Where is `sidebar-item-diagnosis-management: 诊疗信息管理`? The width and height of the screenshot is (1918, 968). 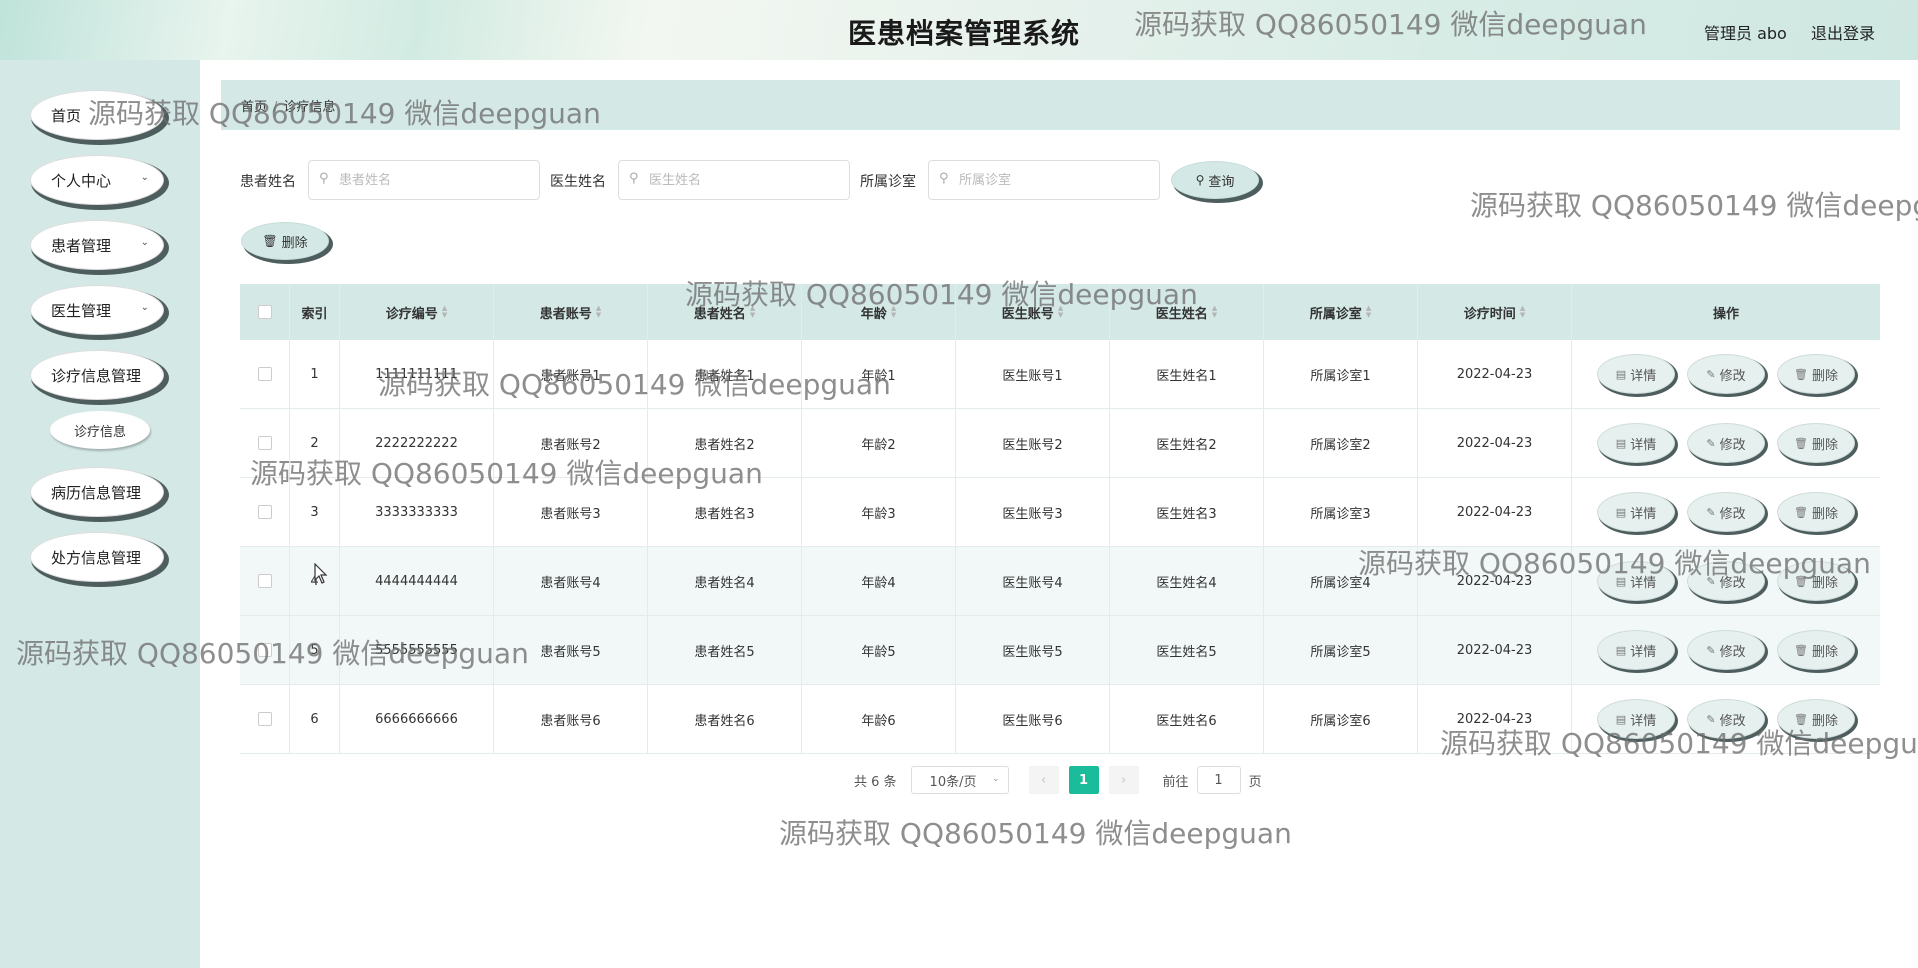
sidebar-item-diagnosis-management: 诊疗信息管理 is located at coordinates (97, 375).